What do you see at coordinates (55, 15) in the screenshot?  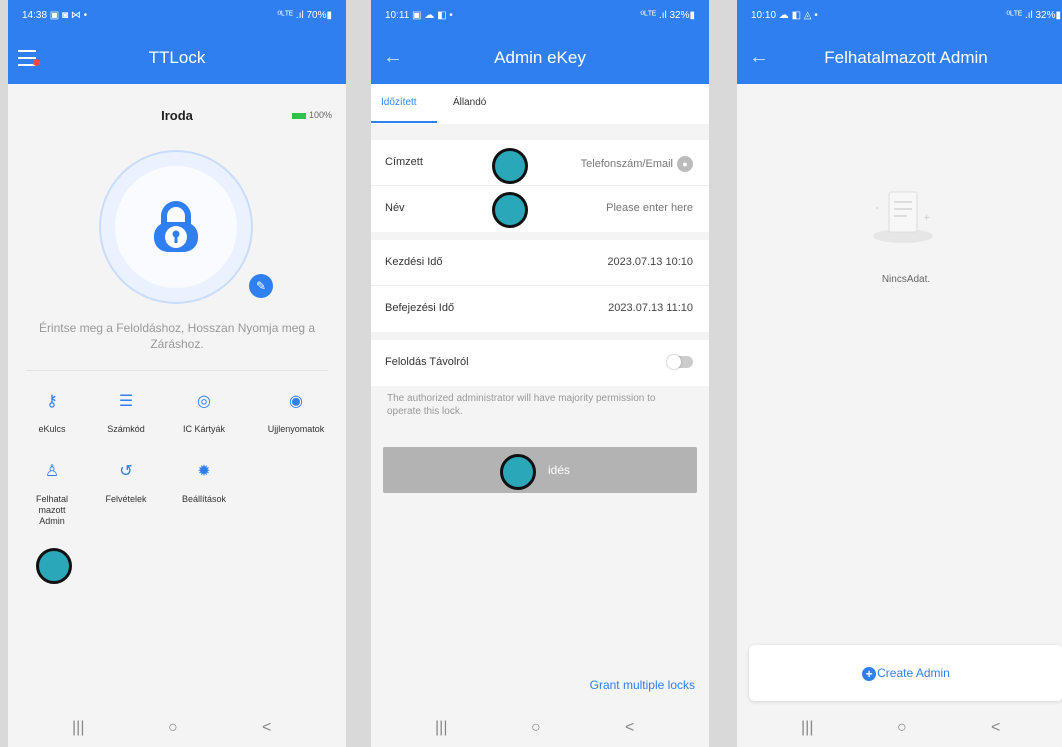 I see `status-time: 14:38 ▣ ◙ ⋈ •` at bounding box center [55, 15].